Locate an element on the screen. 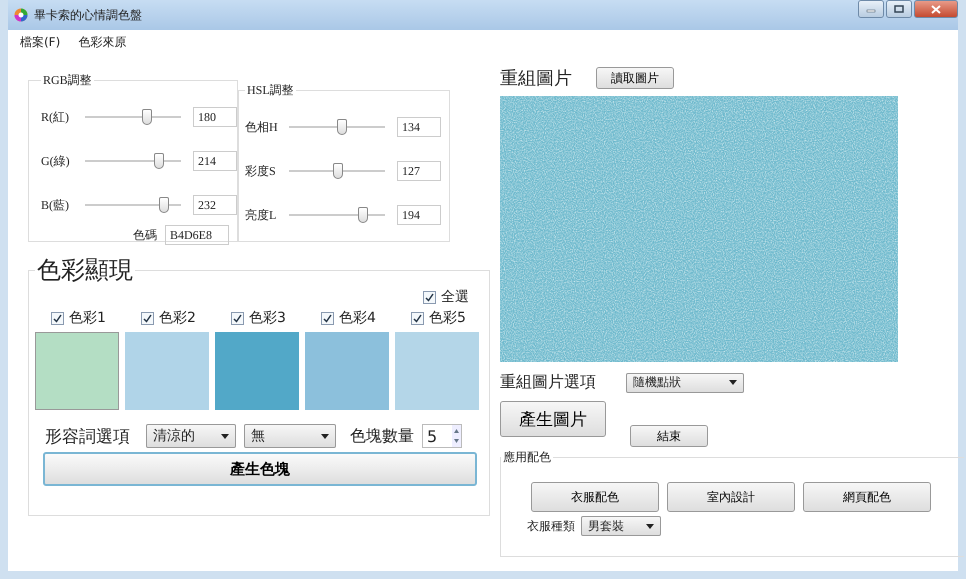 The width and height of the screenshot is (966, 579). checkbox-label: 色彩1 is located at coordinates (87, 318).